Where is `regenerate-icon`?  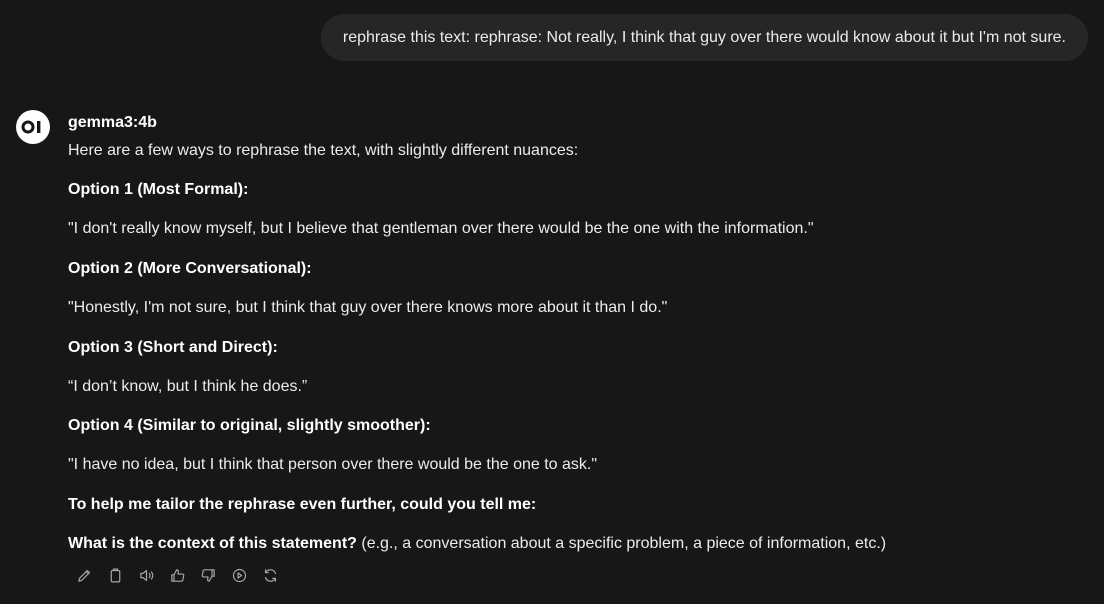 regenerate-icon is located at coordinates (270, 575).